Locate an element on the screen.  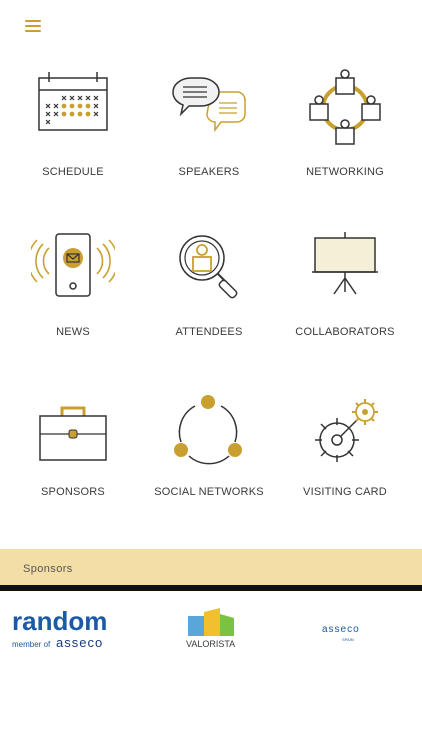
tile-sponsors: SPONSORS is located at coordinates (73, 455).